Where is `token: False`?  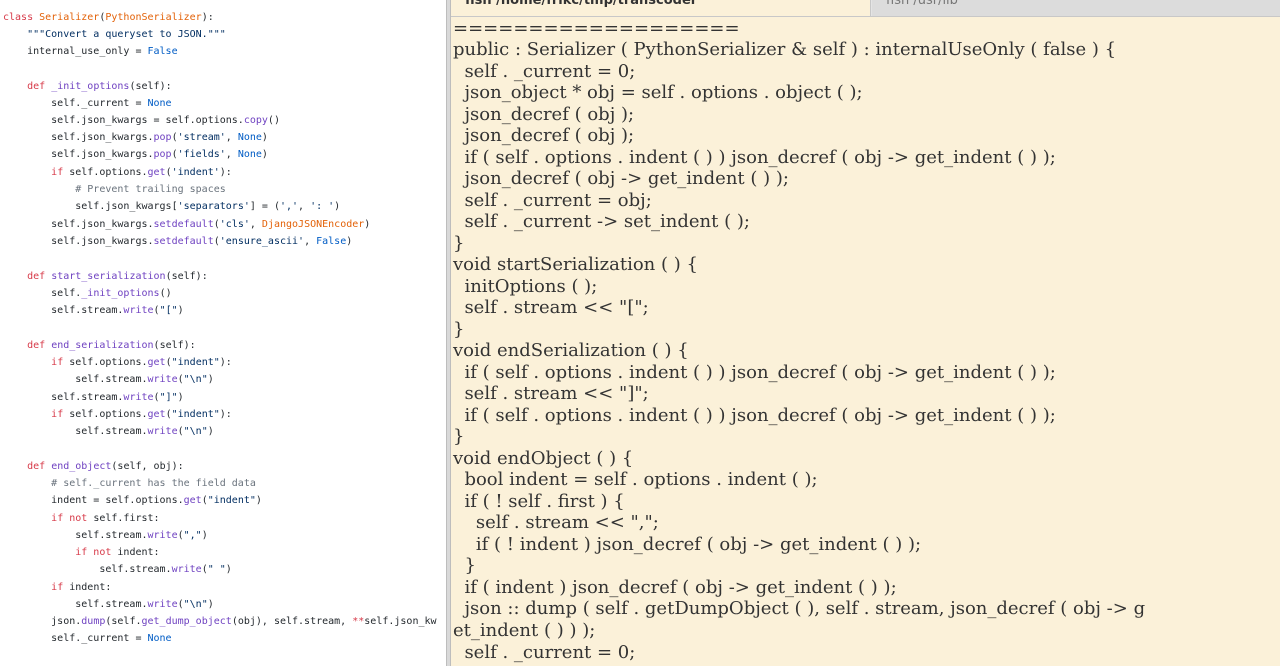 token: False is located at coordinates (331, 241).